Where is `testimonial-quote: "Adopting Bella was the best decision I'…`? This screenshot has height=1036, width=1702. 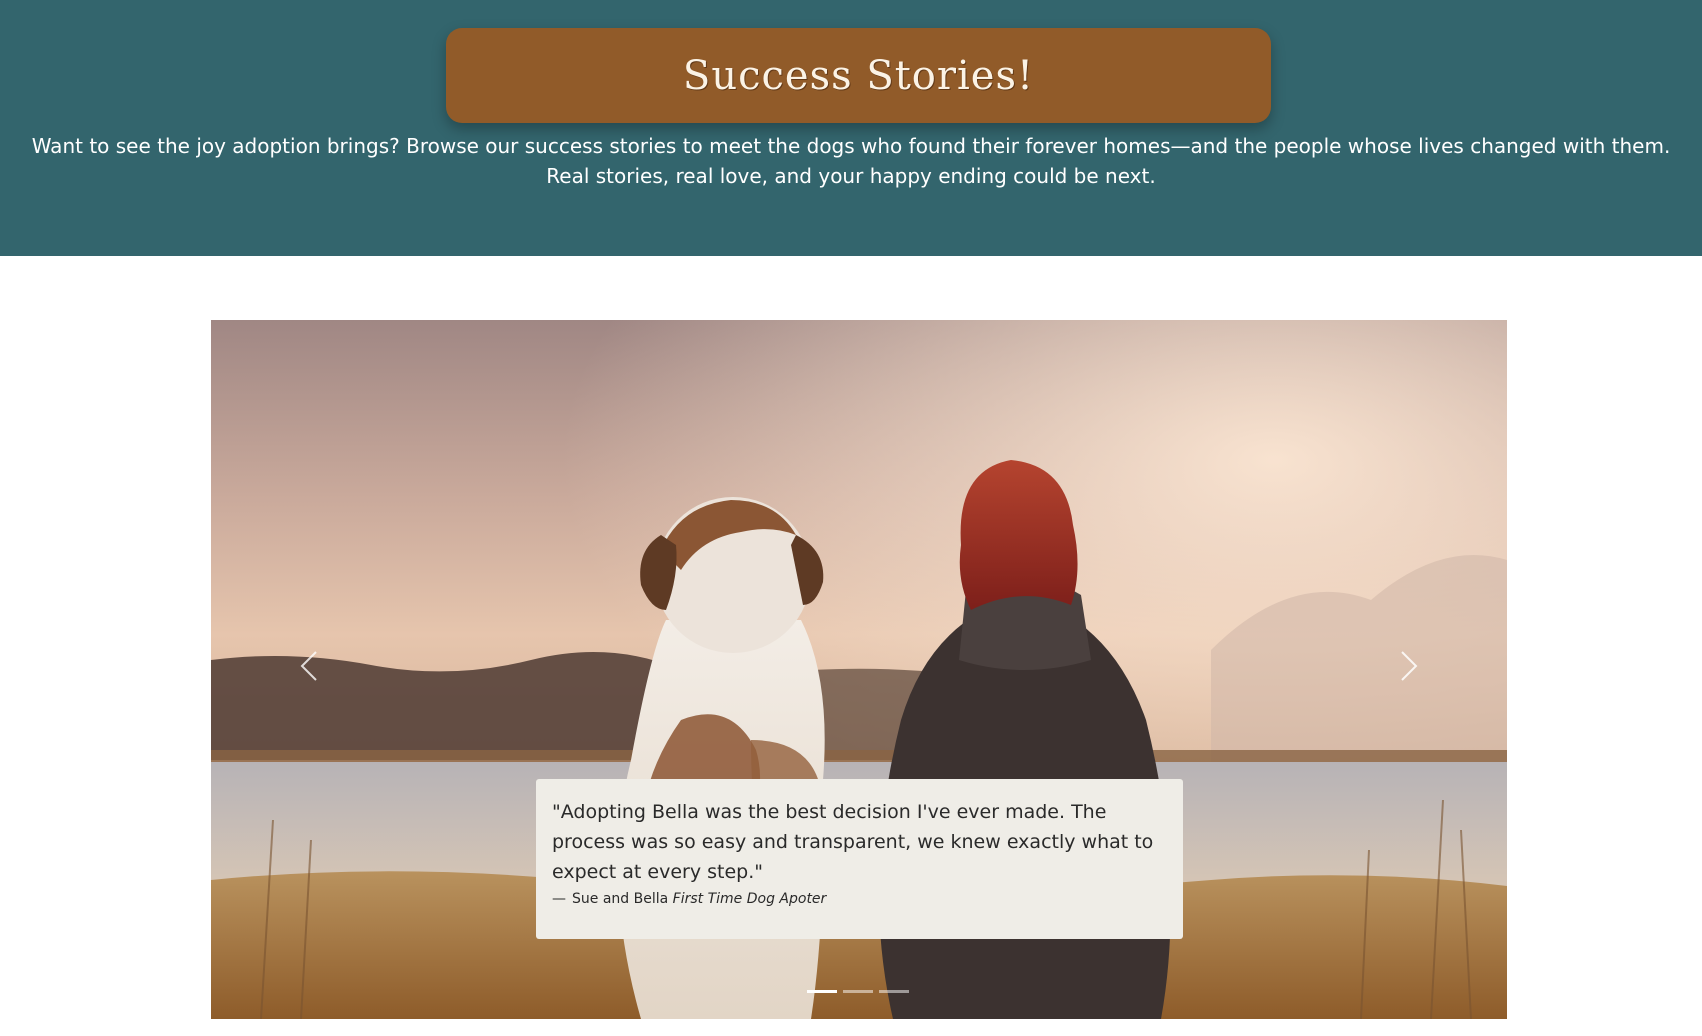 testimonial-quote: "Adopting Bella was the best decision I'… is located at coordinates (853, 842).